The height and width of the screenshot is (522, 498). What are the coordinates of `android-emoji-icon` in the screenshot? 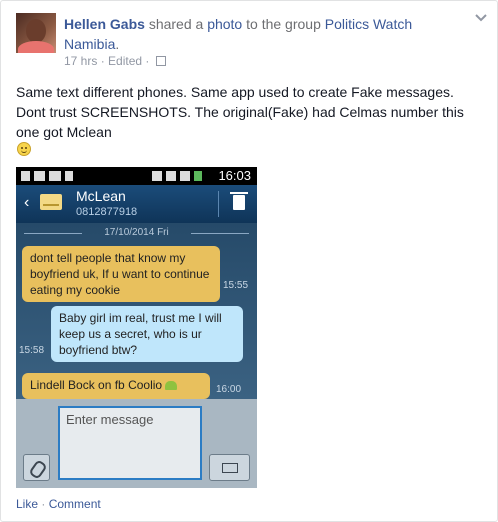 It's located at (171, 385).